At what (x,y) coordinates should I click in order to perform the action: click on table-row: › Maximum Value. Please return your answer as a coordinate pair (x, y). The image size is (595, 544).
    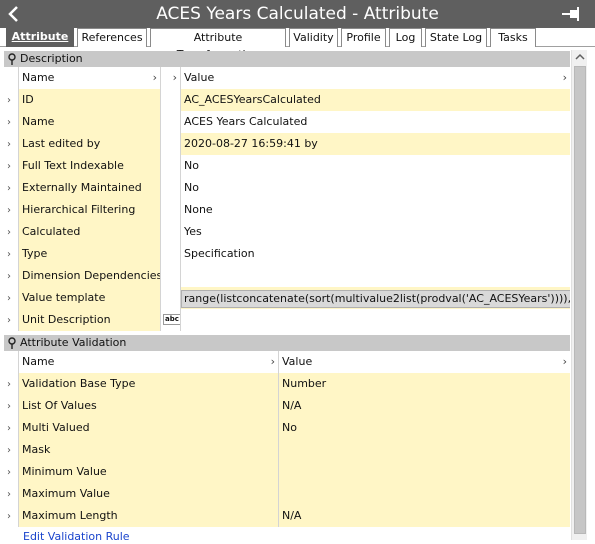
    Looking at the image, I should click on (287, 494).